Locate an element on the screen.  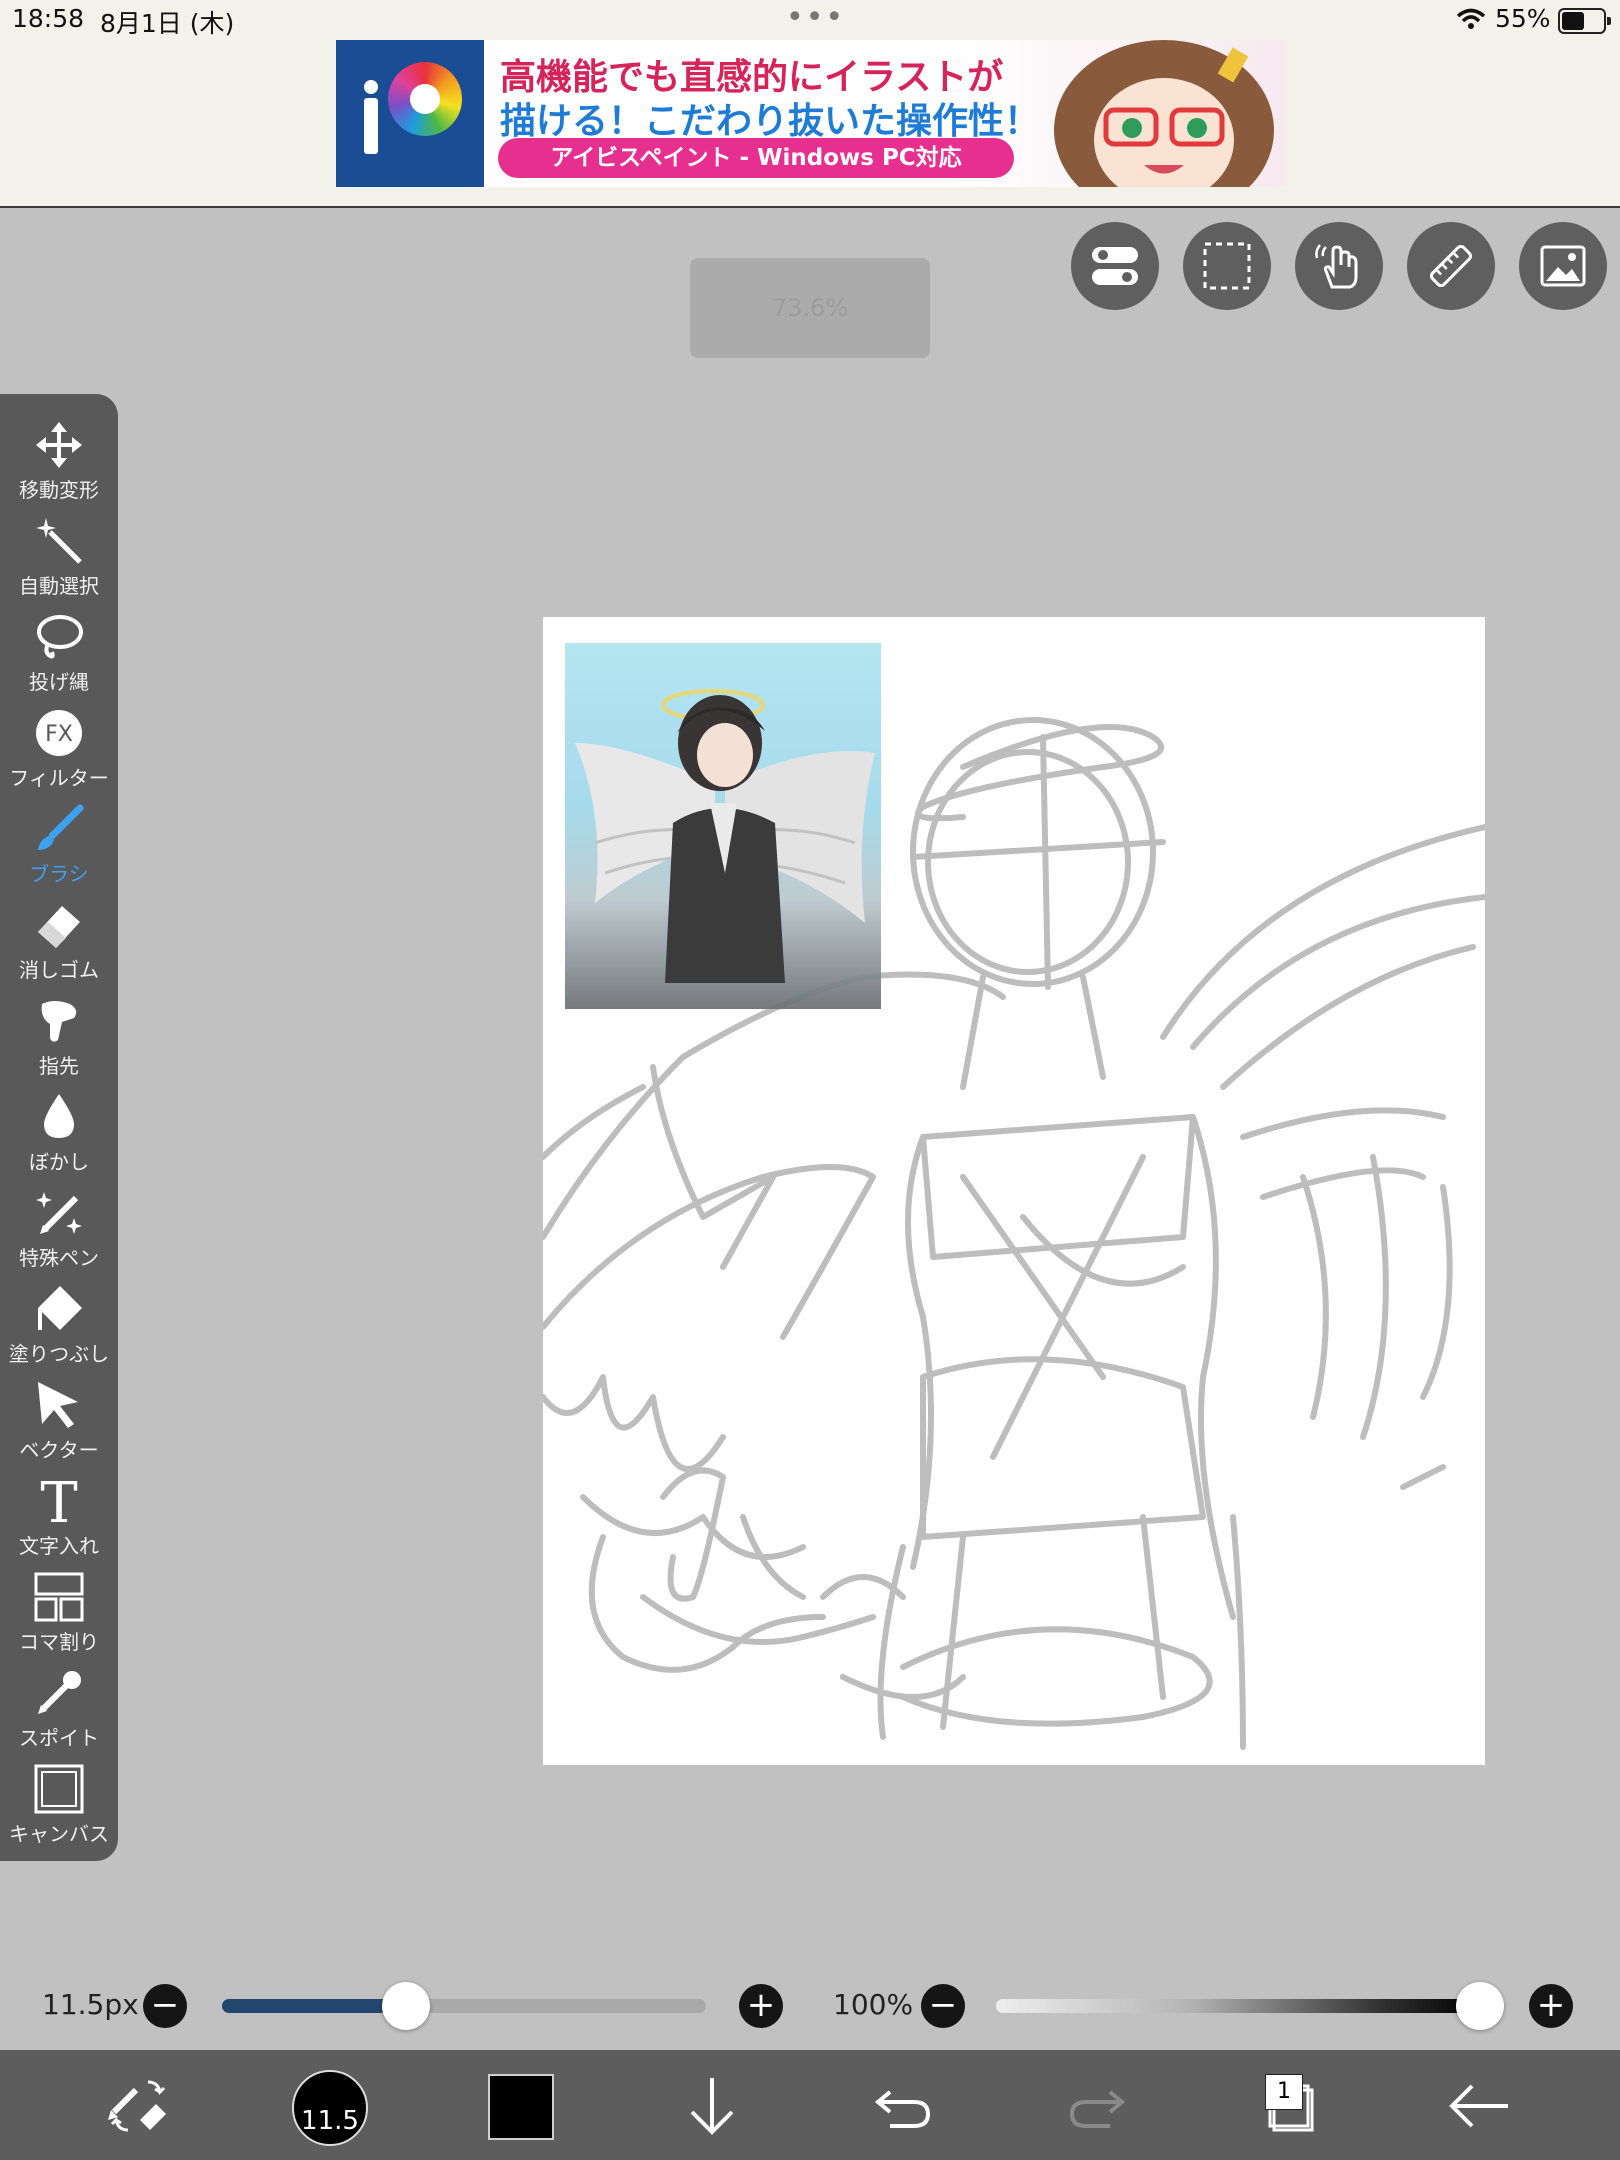
tool-canvas: キャンバス is located at coordinates (59, 1806).